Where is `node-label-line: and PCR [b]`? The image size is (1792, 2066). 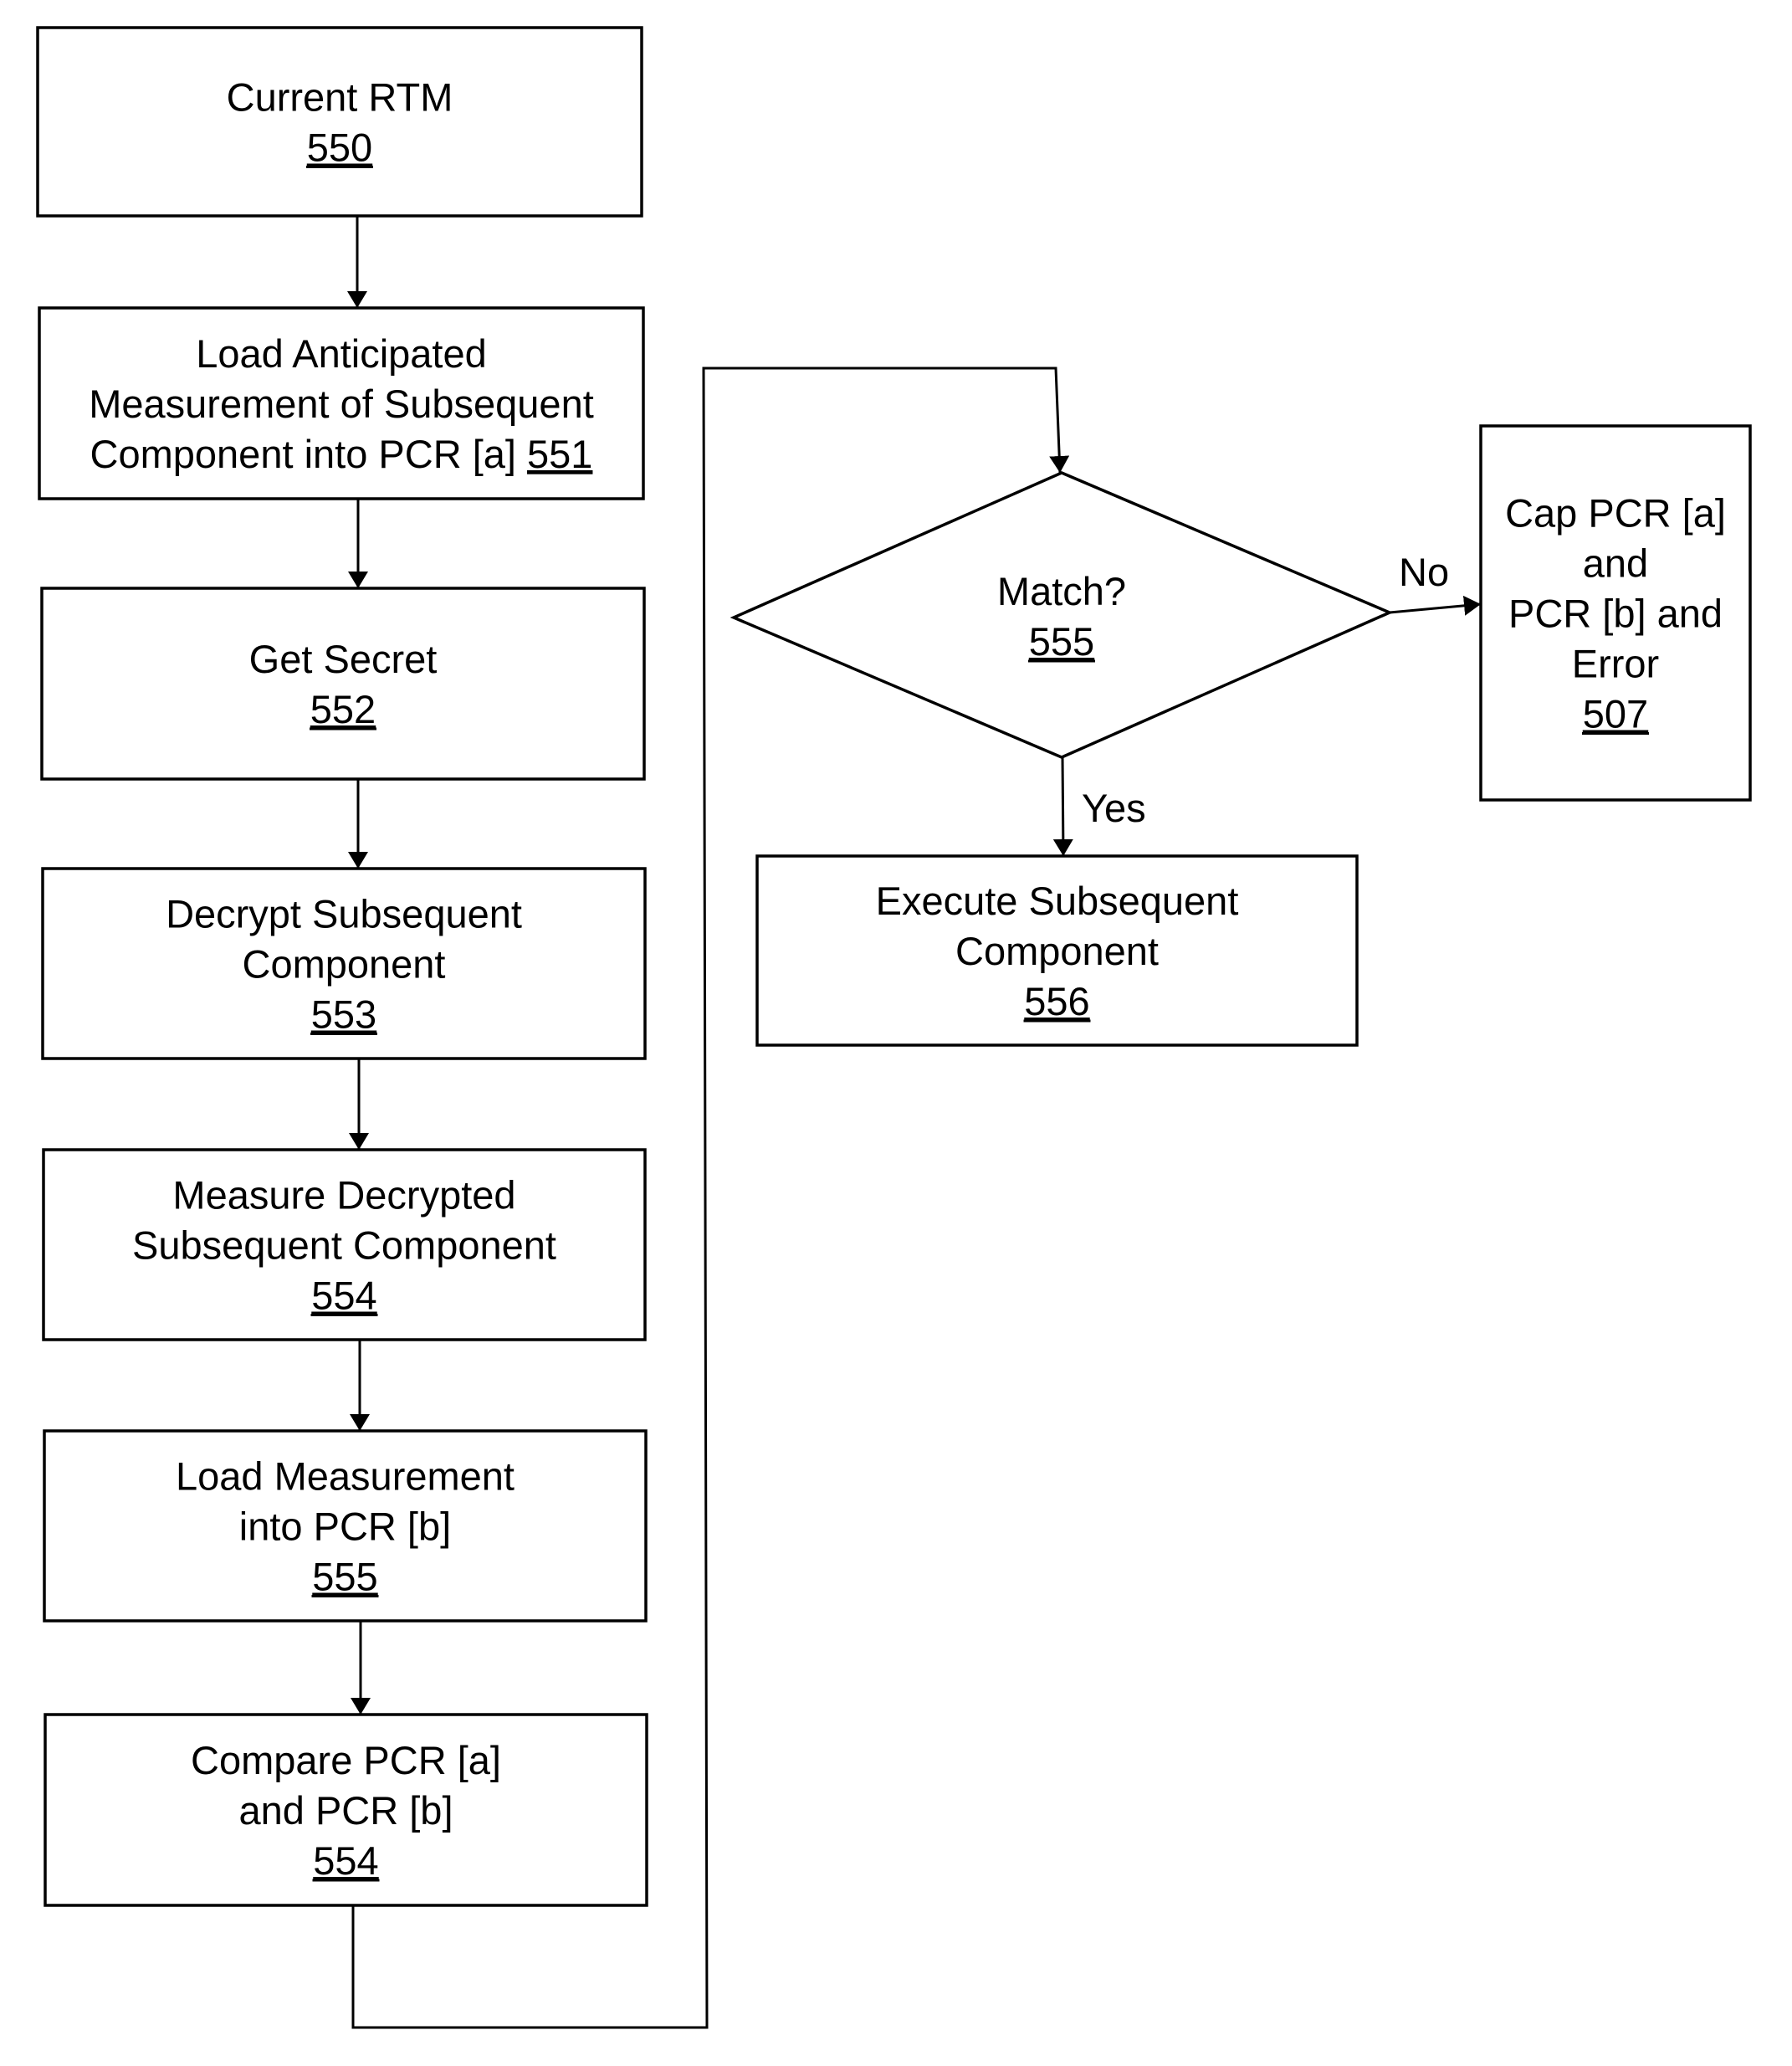
node-label-line: and PCR [b] is located at coordinates (345, 1811).